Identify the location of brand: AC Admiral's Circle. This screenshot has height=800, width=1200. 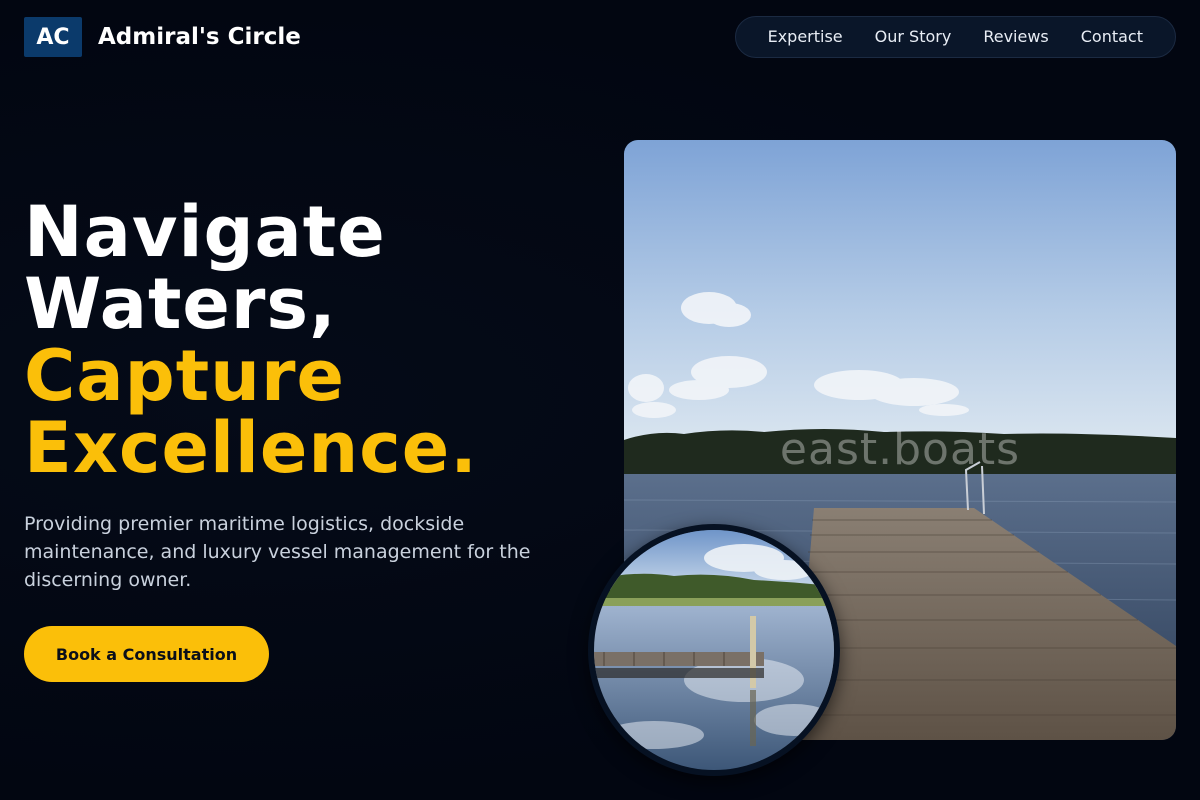
(162, 37).